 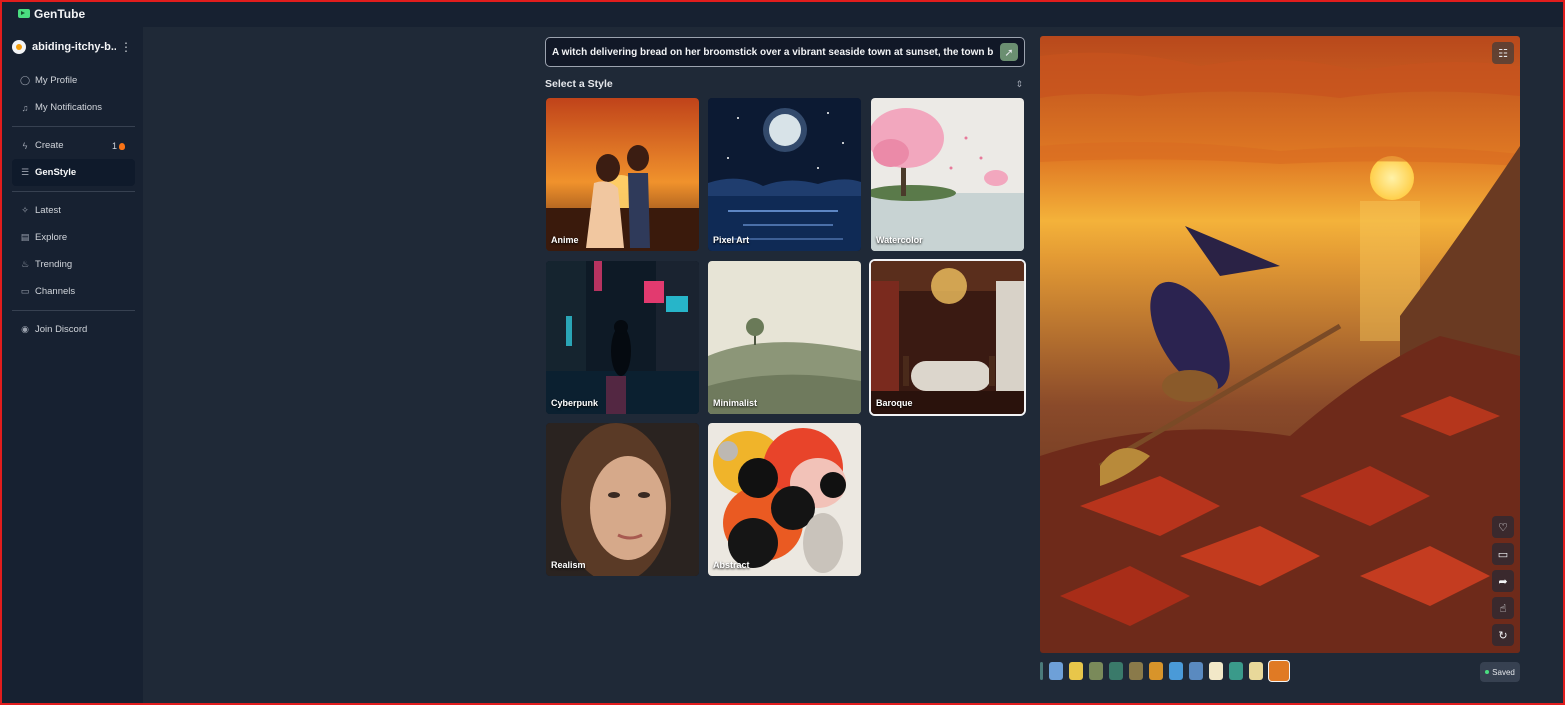 What do you see at coordinates (61, 329) in the screenshot?
I see `sidebar-item-label: Join Discord` at bounding box center [61, 329].